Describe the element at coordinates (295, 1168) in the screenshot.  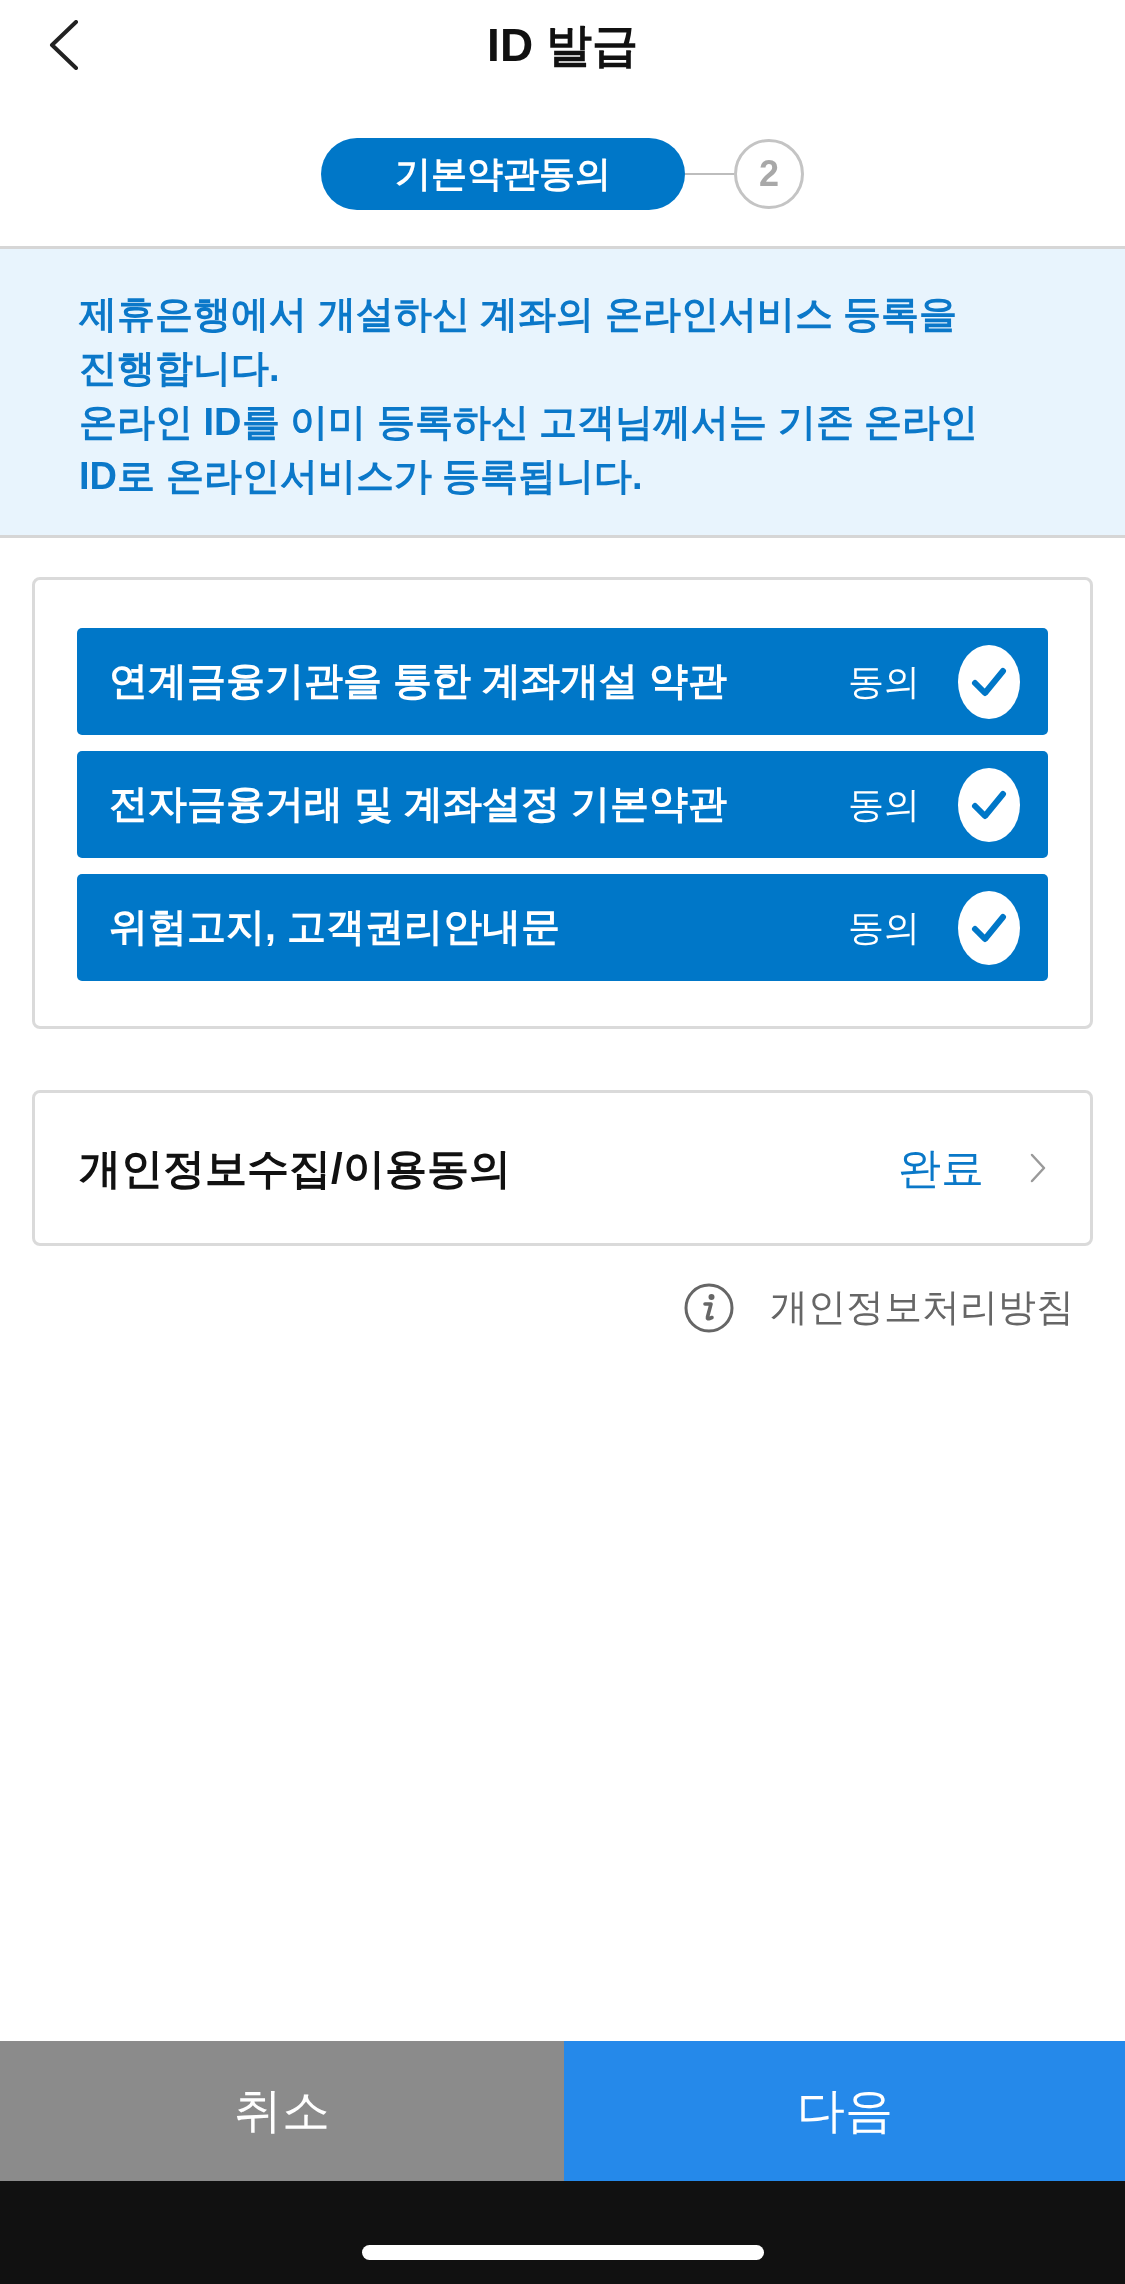
I see `privacy-consent-label: 개인정보수집/이용동의` at that location.